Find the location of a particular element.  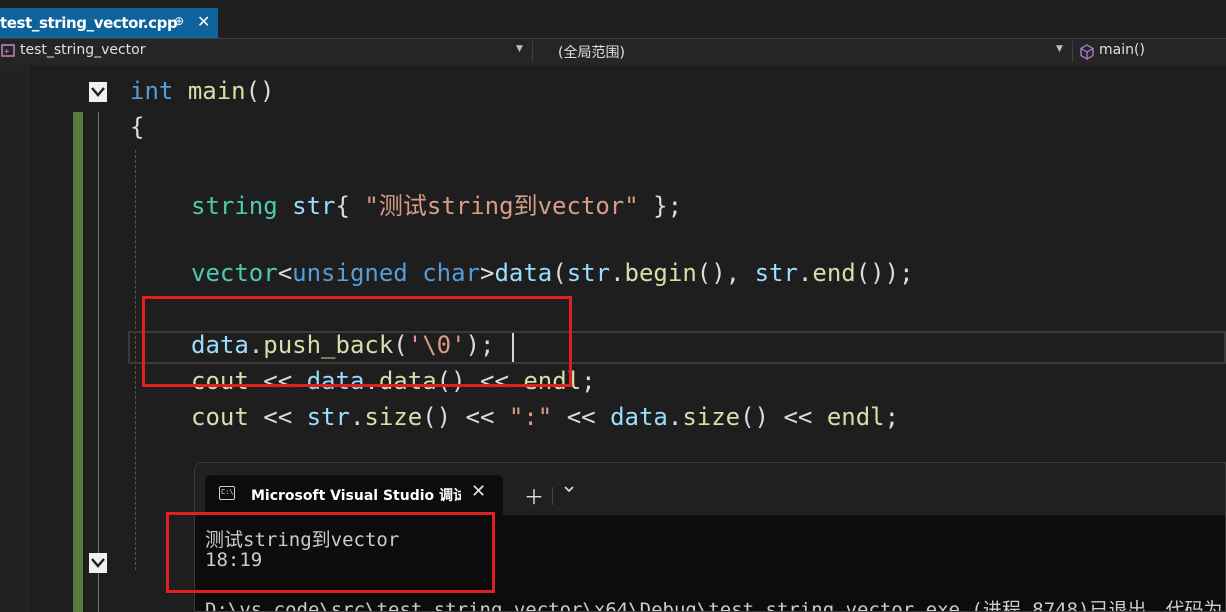

keyword: int is located at coordinates (152, 91).